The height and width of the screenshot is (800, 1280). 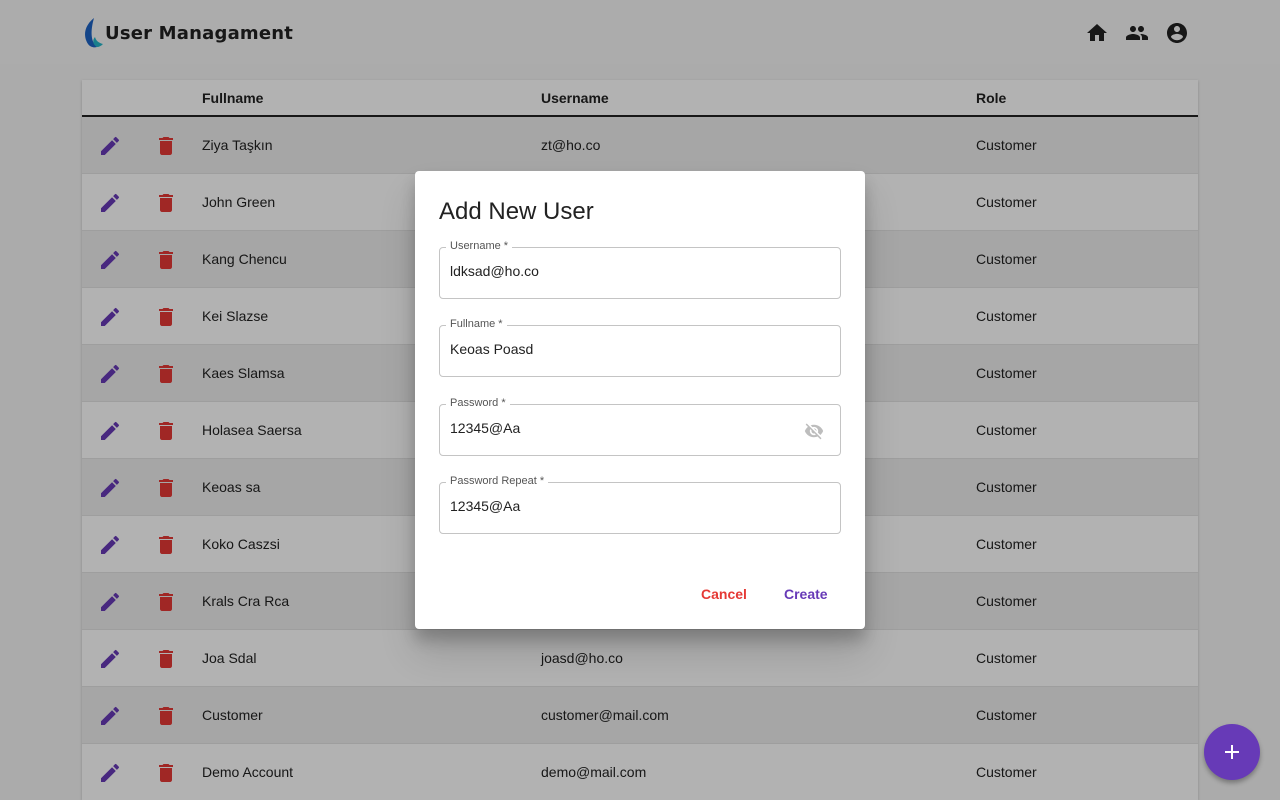 What do you see at coordinates (814, 431) in the screenshot?
I see `visibility-off-icon` at bounding box center [814, 431].